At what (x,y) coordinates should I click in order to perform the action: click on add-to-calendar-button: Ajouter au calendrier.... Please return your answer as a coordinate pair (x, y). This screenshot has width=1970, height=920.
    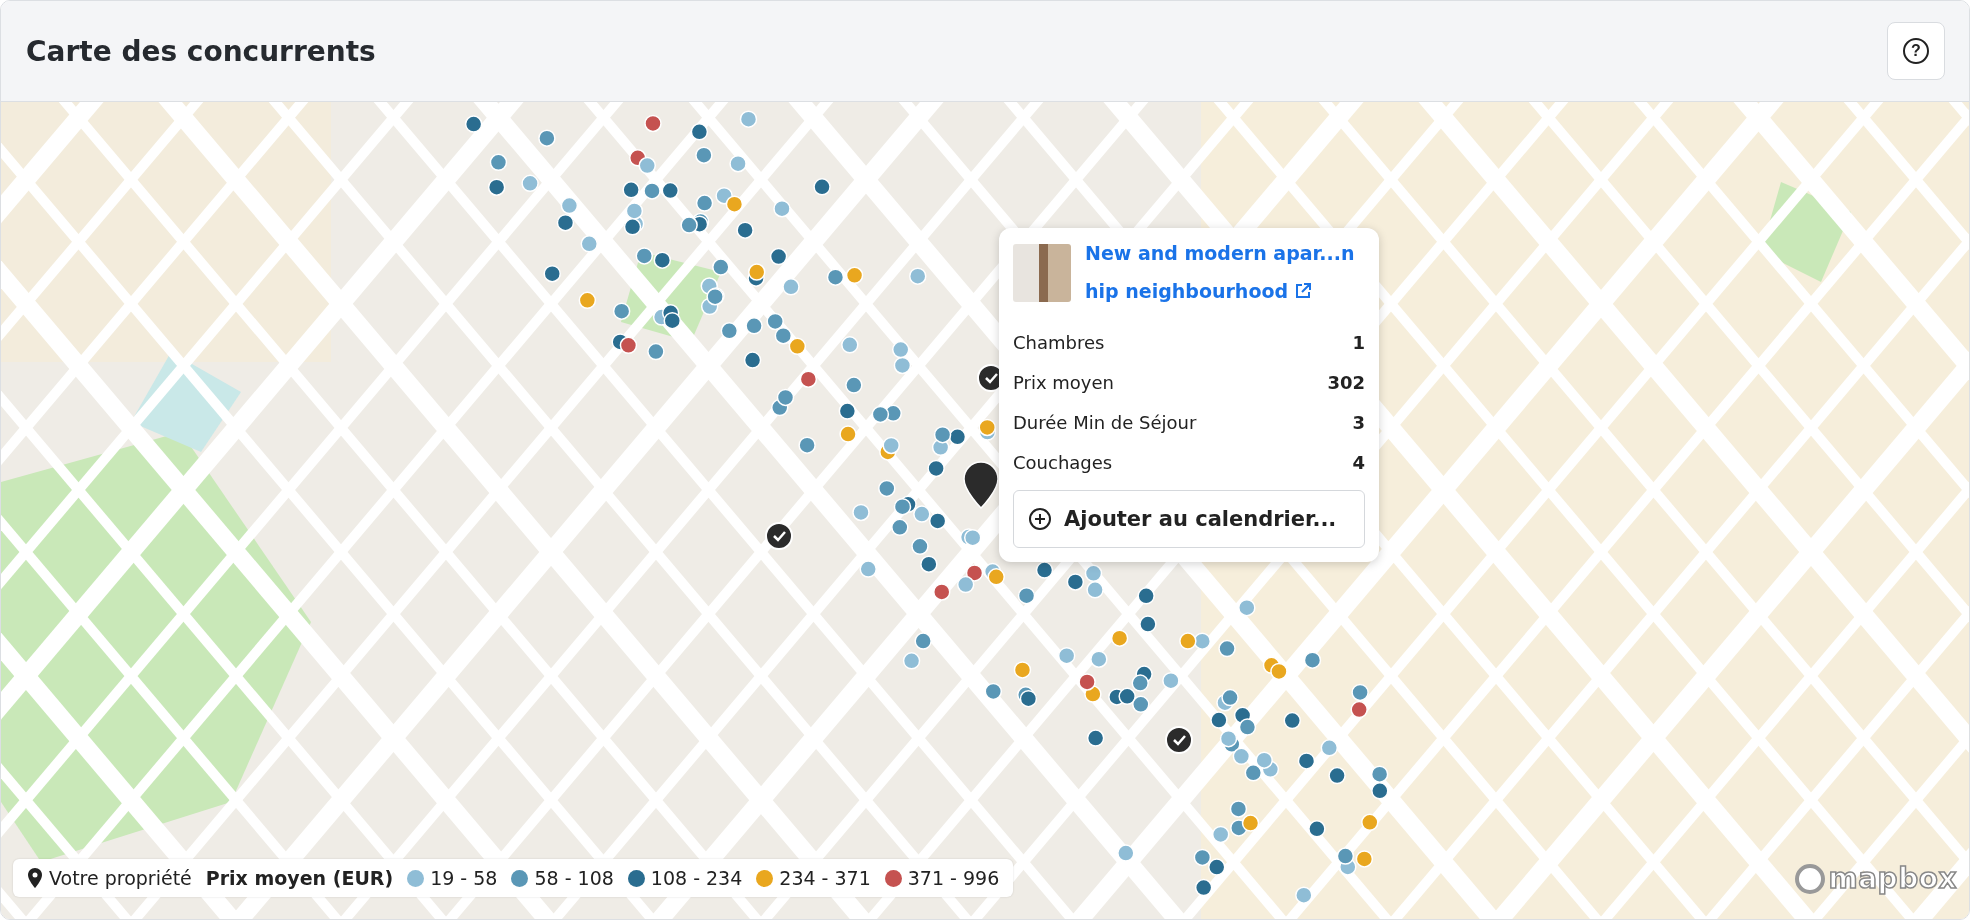
    Looking at the image, I should click on (1189, 519).